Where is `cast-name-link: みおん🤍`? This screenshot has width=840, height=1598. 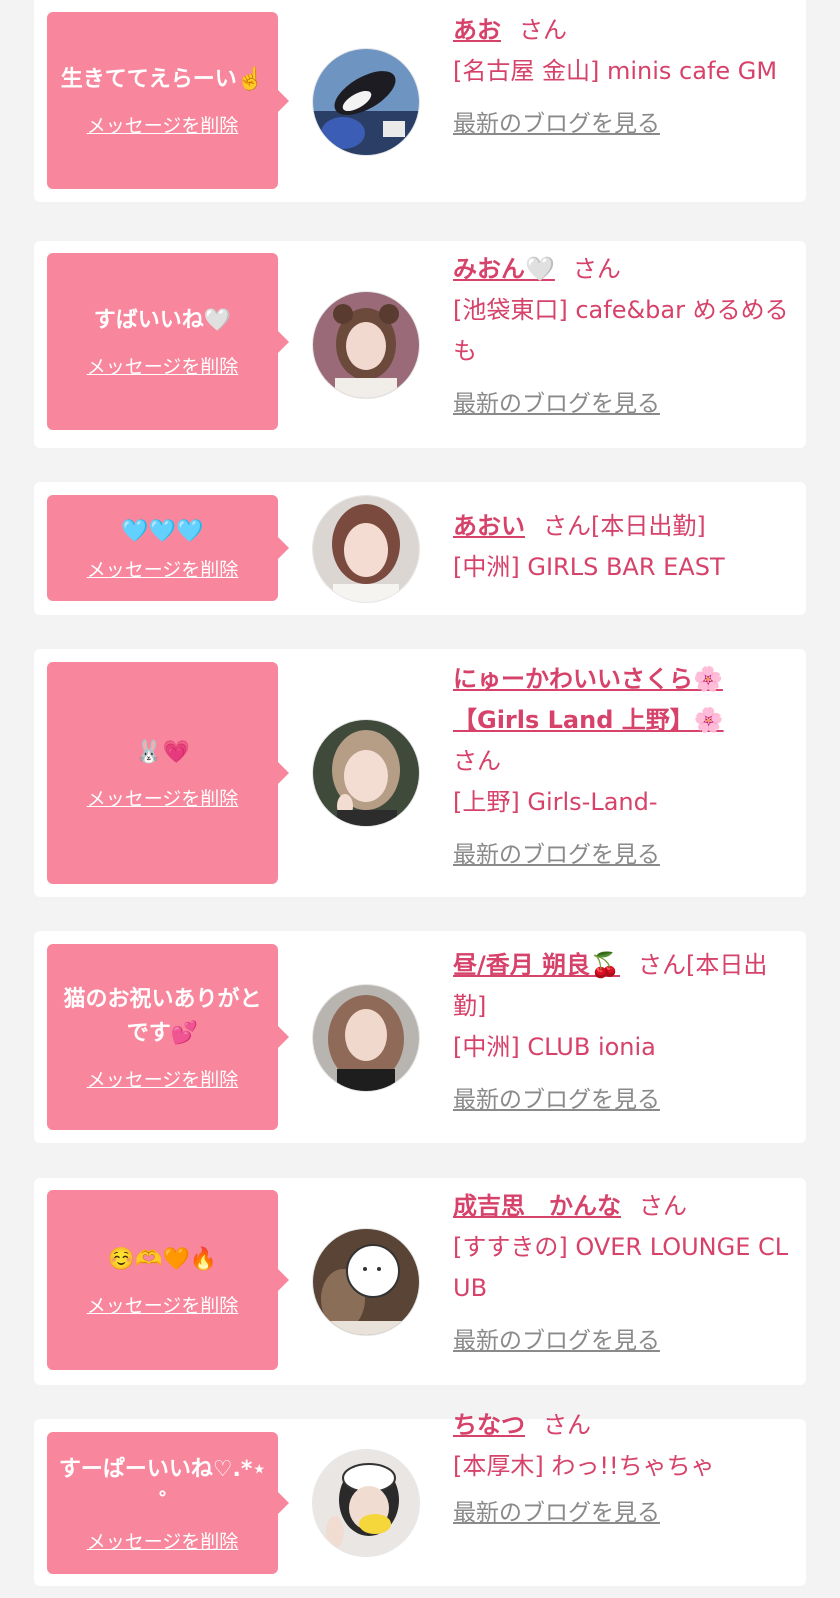
cast-name-link: みおん🤍 is located at coordinates (504, 269).